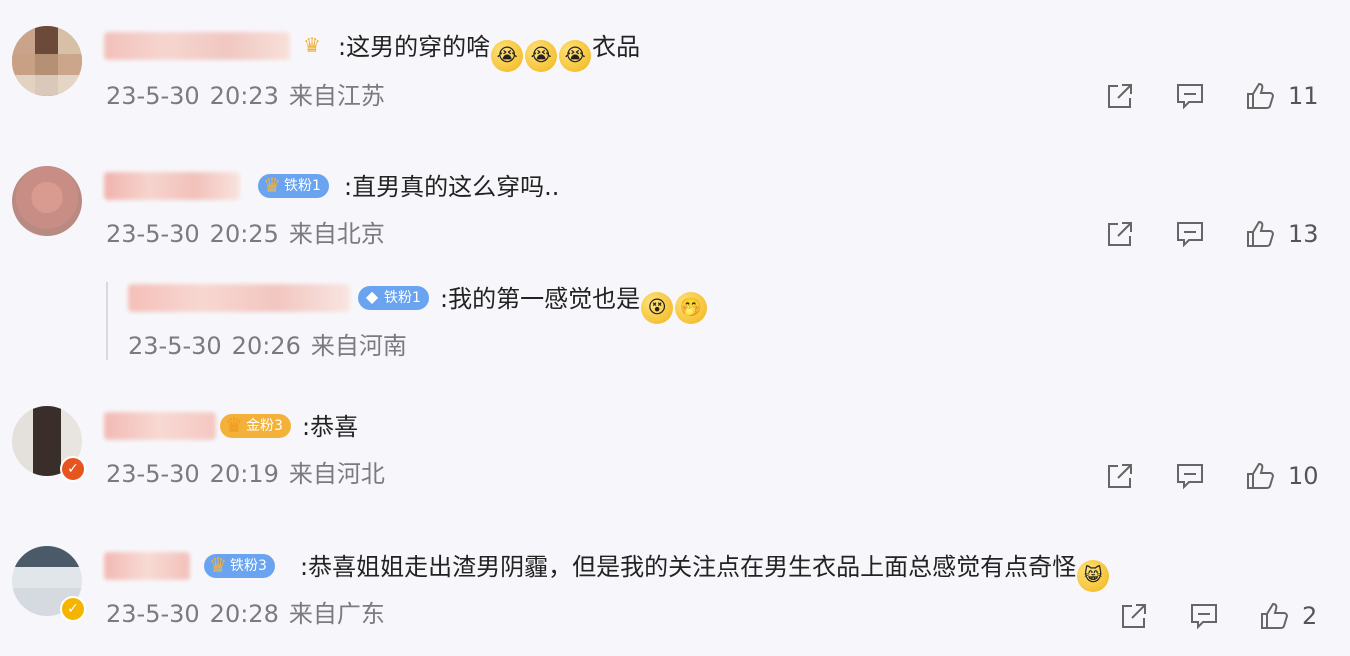  I want to click on comment-meta: 23-5-30 20:25 来自北京, so click(250, 234).